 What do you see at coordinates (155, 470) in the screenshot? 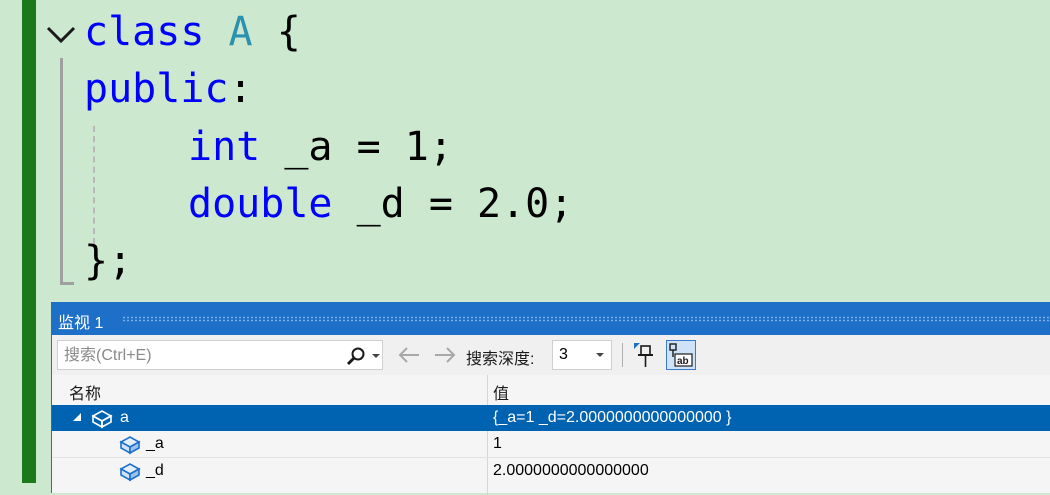
I see `row-name: _d` at bounding box center [155, 470].